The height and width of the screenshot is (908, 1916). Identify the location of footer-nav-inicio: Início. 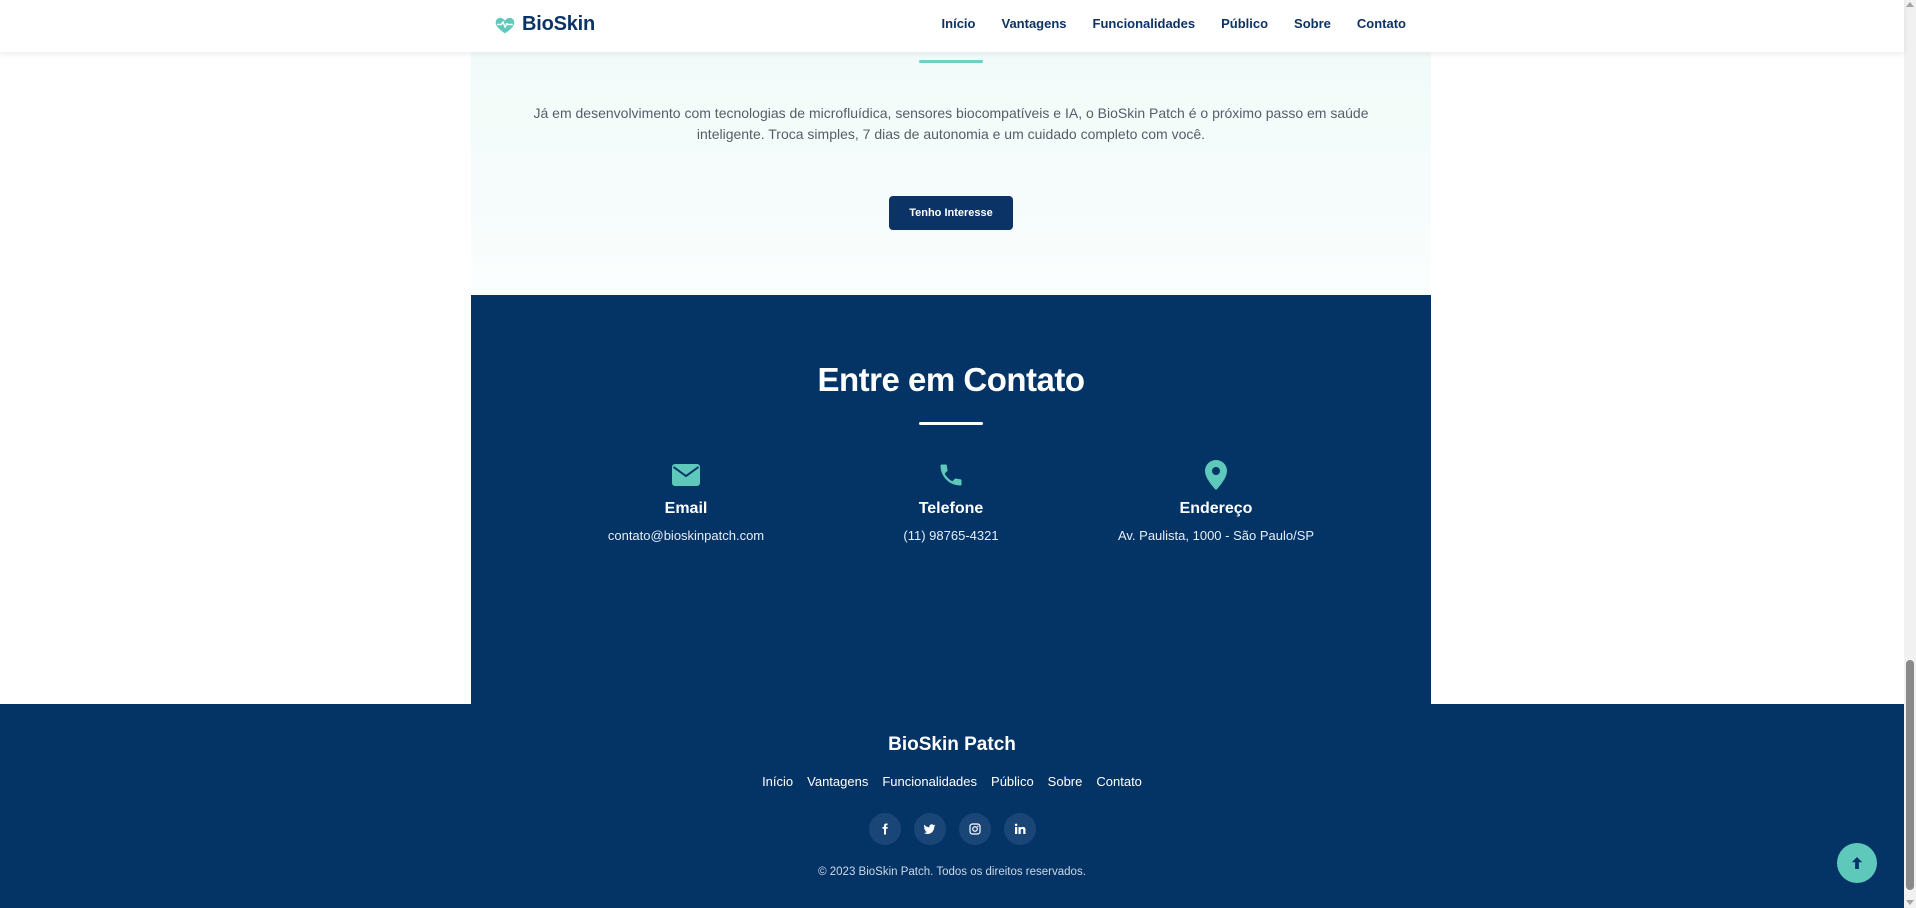
(777, 781).